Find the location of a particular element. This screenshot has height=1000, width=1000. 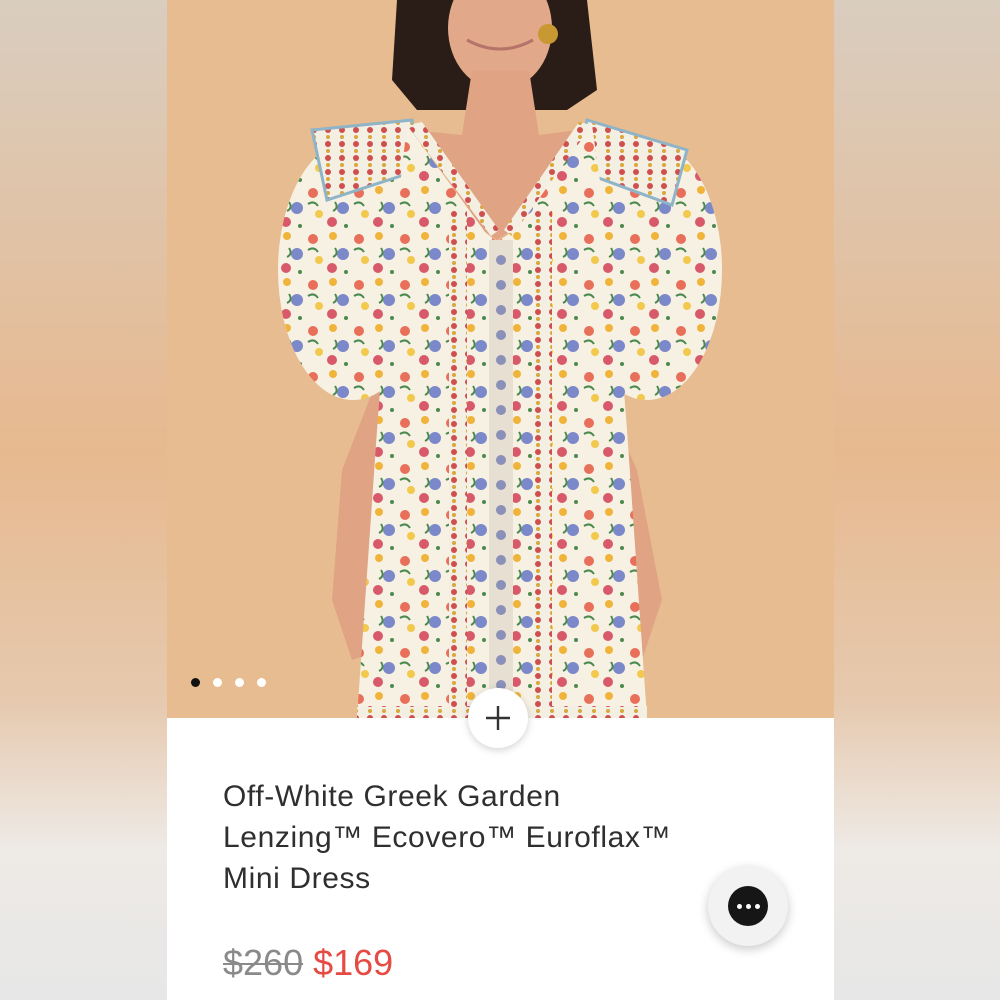

product-title-line-1: Off-White Greek Garden is located at coordinates (392, 796).